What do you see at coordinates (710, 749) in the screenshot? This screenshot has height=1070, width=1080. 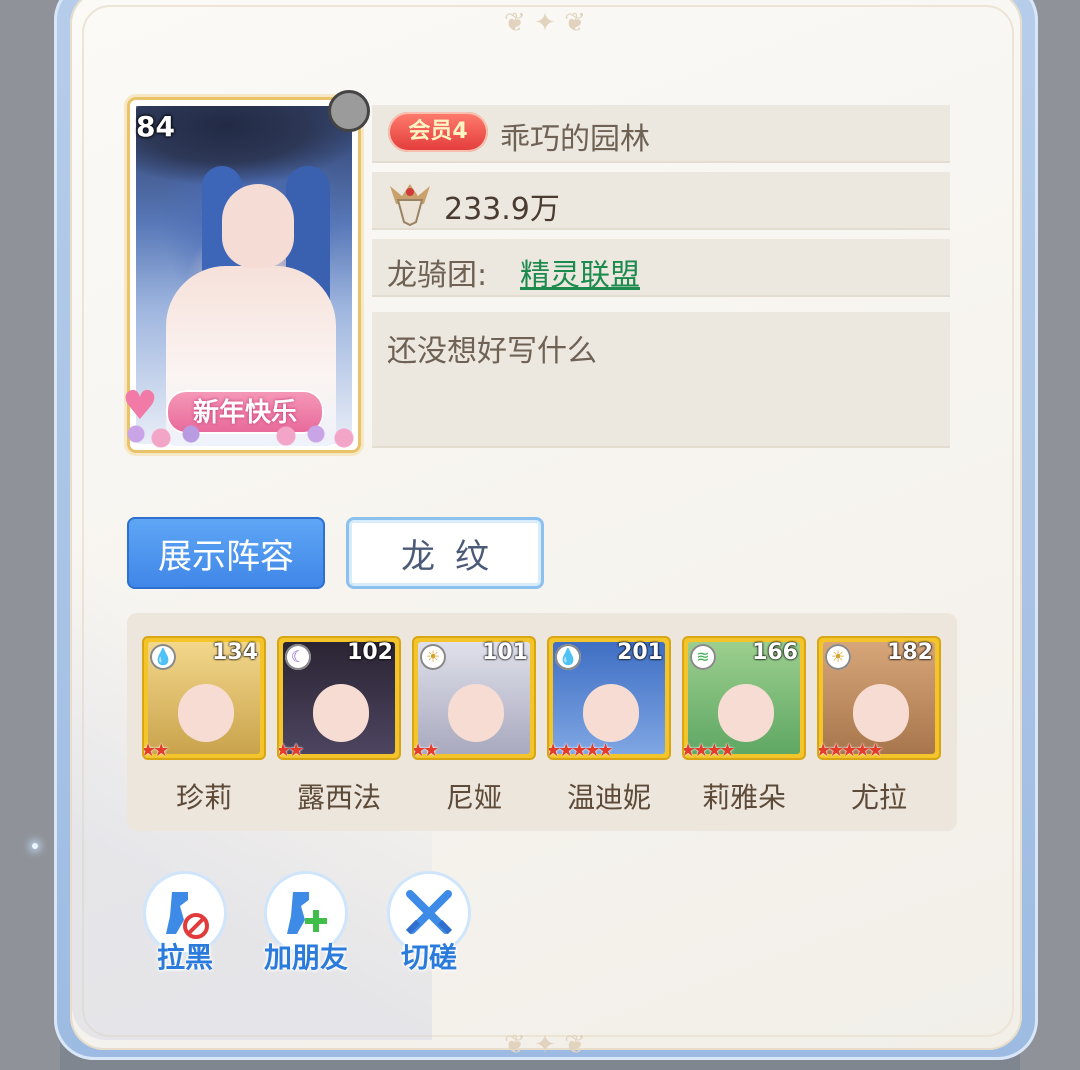 I see `star-rating-icon: ★★★★` at bounding box center [710, 749].